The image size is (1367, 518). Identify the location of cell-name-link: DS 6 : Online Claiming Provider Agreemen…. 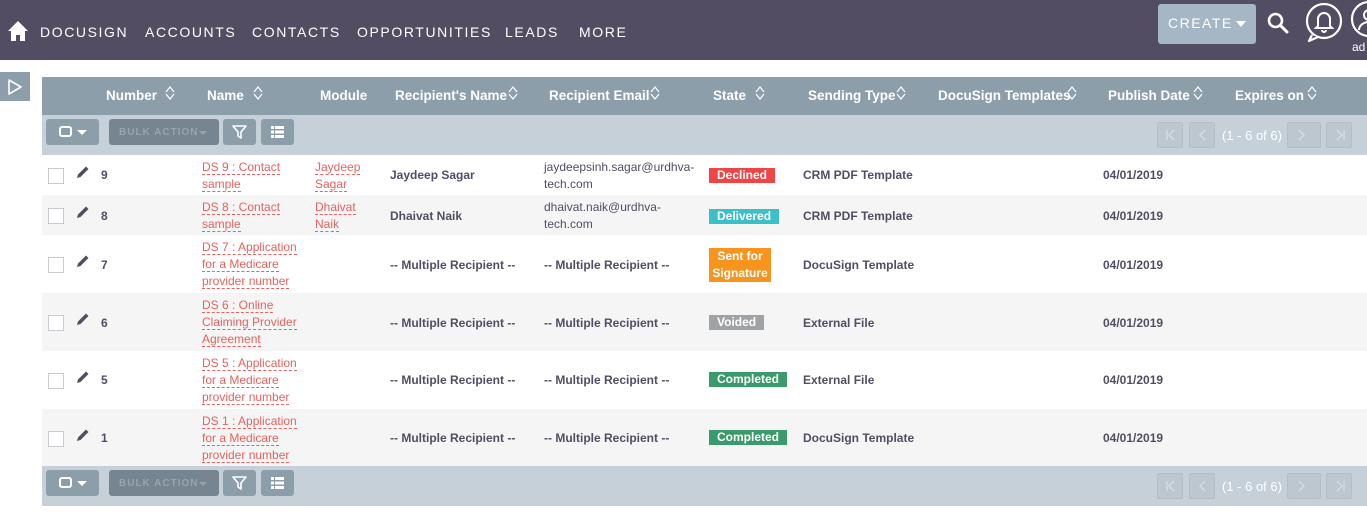
(253, 322).